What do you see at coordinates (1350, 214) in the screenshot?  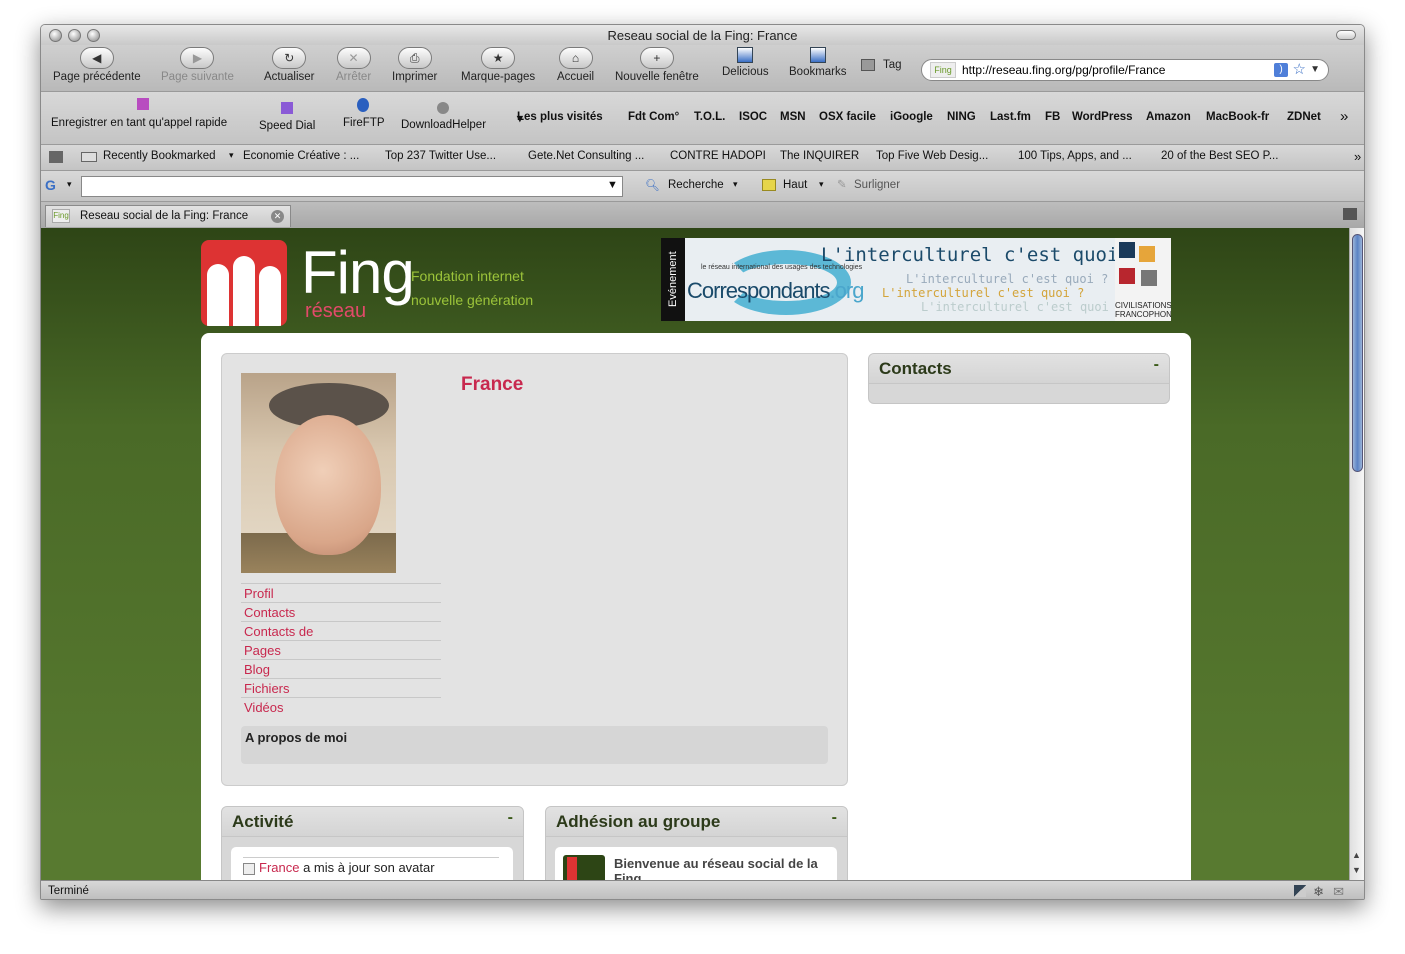 I see `tab-list-icon` at bounding box center [1350, 214].